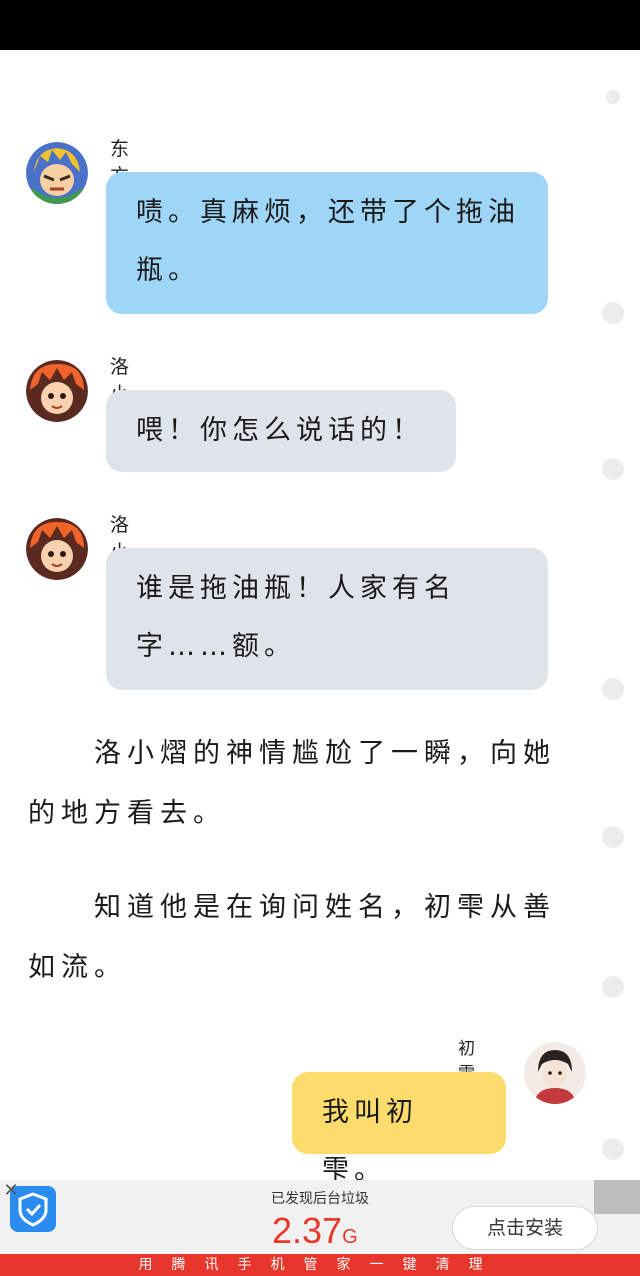  Describe the element at coordinates (320, 1265) in the screenshot. I see `ad-cta-strip: 用腾讯手机管家一键清理` at that location.